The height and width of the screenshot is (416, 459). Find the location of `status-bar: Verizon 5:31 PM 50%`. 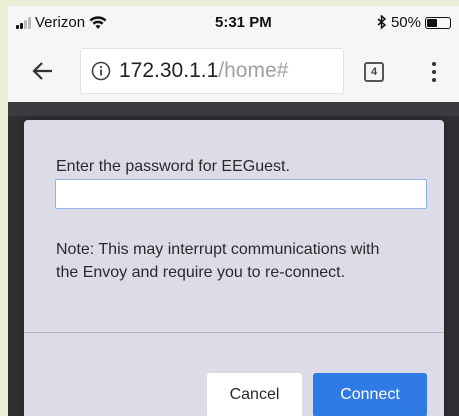

status-bar: Verizon 5:31 PM 50% is located at coordinates (233, 23).